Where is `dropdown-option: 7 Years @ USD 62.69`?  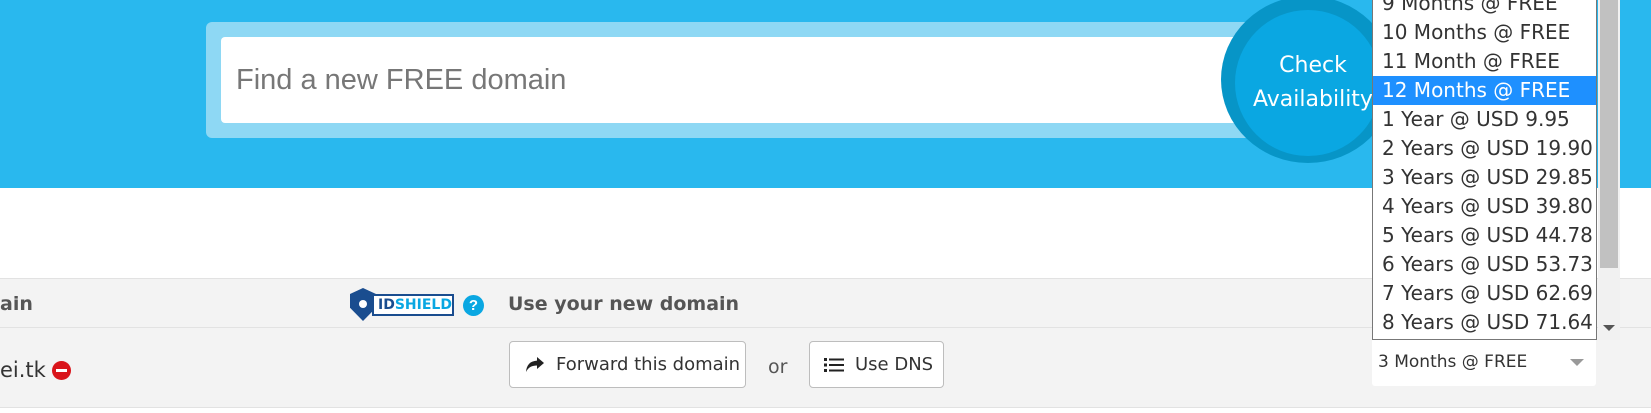 dropdown-option: 7 Years @ USD 62.69 is located at coordinates (1484, 293).